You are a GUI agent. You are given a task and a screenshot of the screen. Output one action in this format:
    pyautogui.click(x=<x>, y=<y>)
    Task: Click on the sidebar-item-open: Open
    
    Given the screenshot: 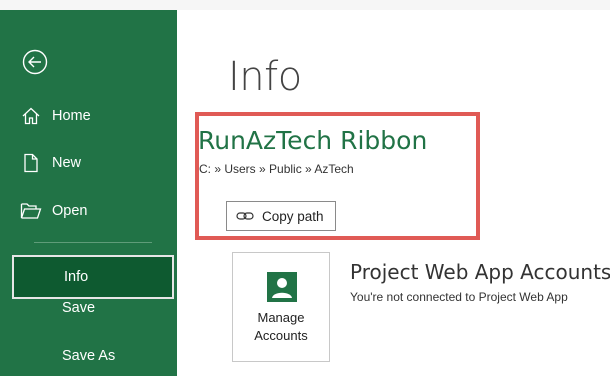 What is the action you would take?
    pyautogui.click(x=88, y=211)
    